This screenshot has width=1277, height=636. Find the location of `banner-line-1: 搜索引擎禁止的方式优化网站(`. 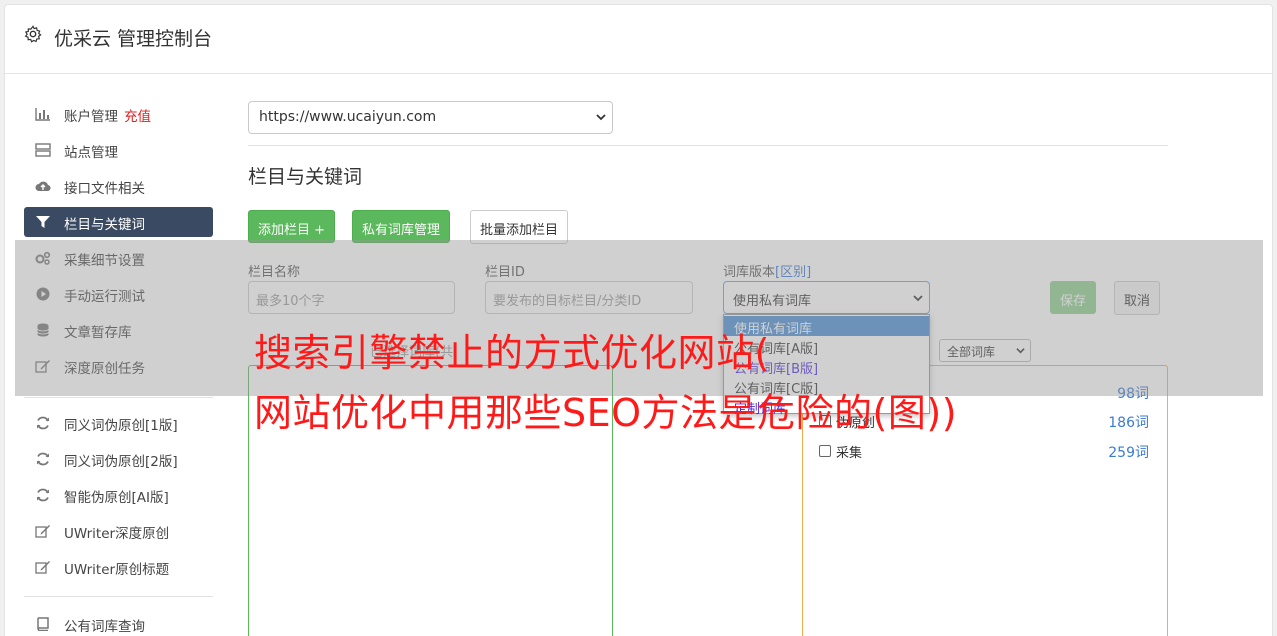

banner-line-1: 搜索引擎禁止的方式优化网站( is located at coordinates (512, 353).